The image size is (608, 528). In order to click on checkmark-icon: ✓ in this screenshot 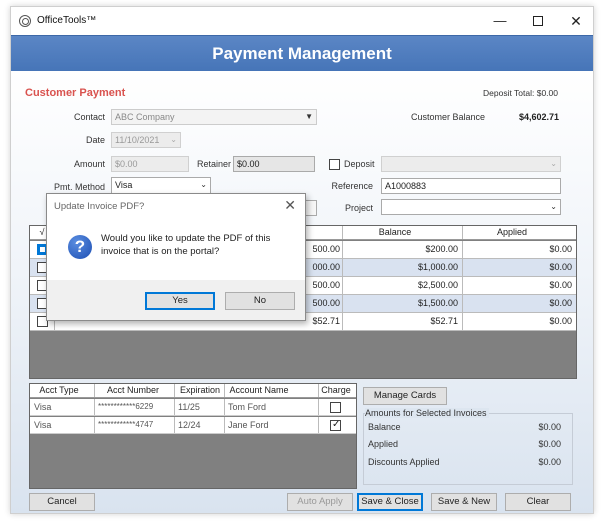, I will do `click(336, 424)`.